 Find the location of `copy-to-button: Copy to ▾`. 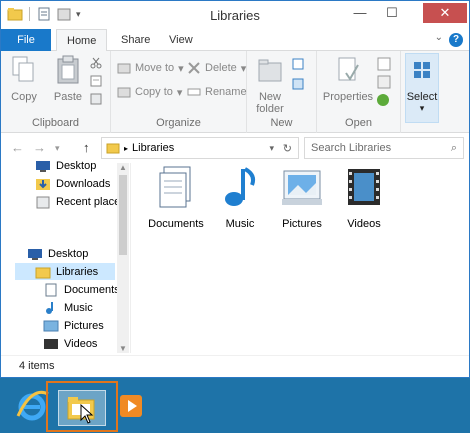

copy-to-button: Copy to ▾ is located at coordinates (149, 92).